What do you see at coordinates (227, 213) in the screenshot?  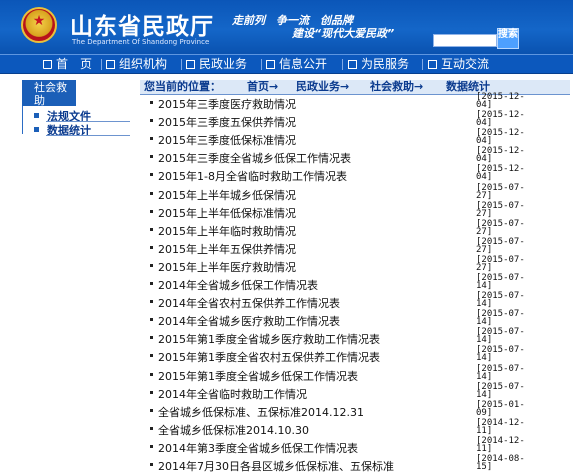 I see `list-item-title: 2015年上半年低保标准情况` at bounding box center [227, 213].